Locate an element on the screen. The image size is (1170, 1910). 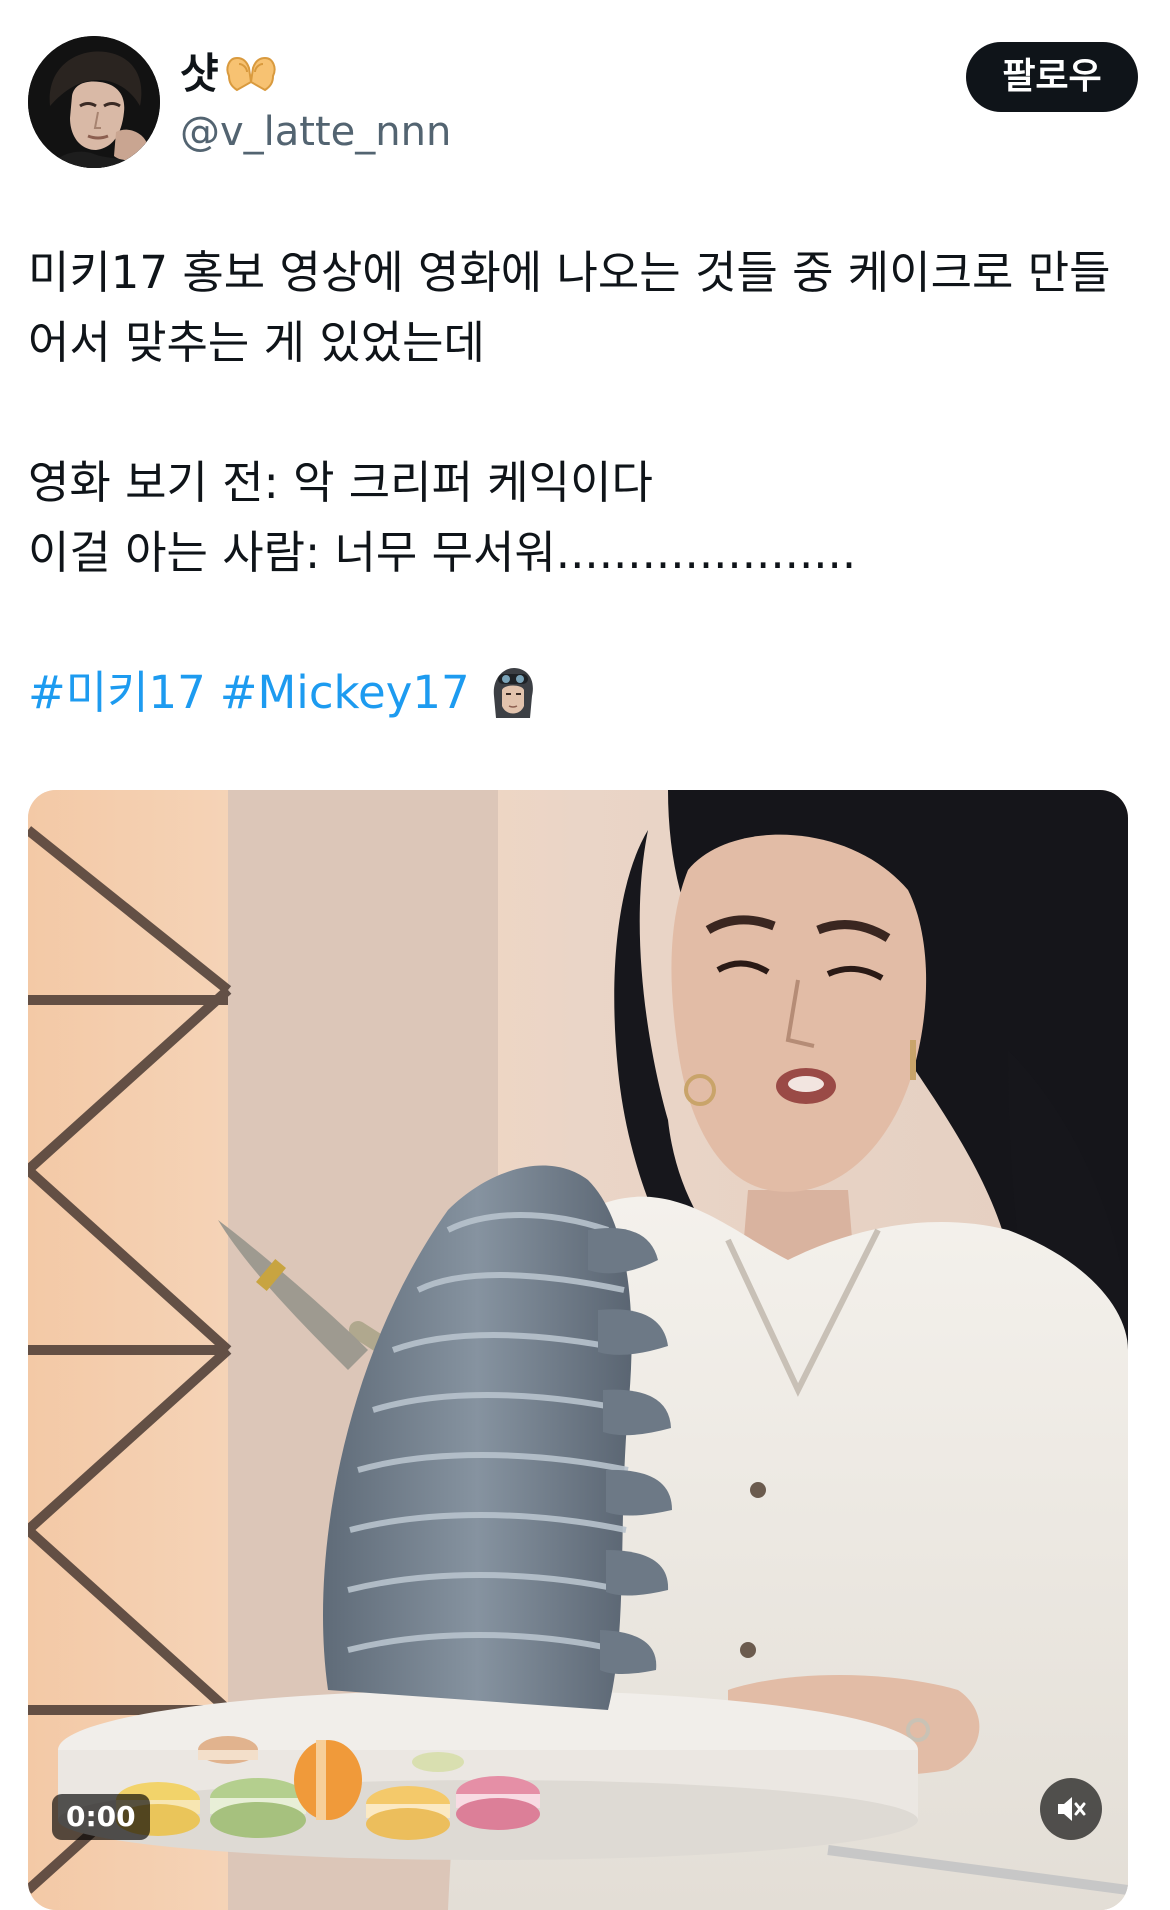
avatar is located at coordinates (94, 102).